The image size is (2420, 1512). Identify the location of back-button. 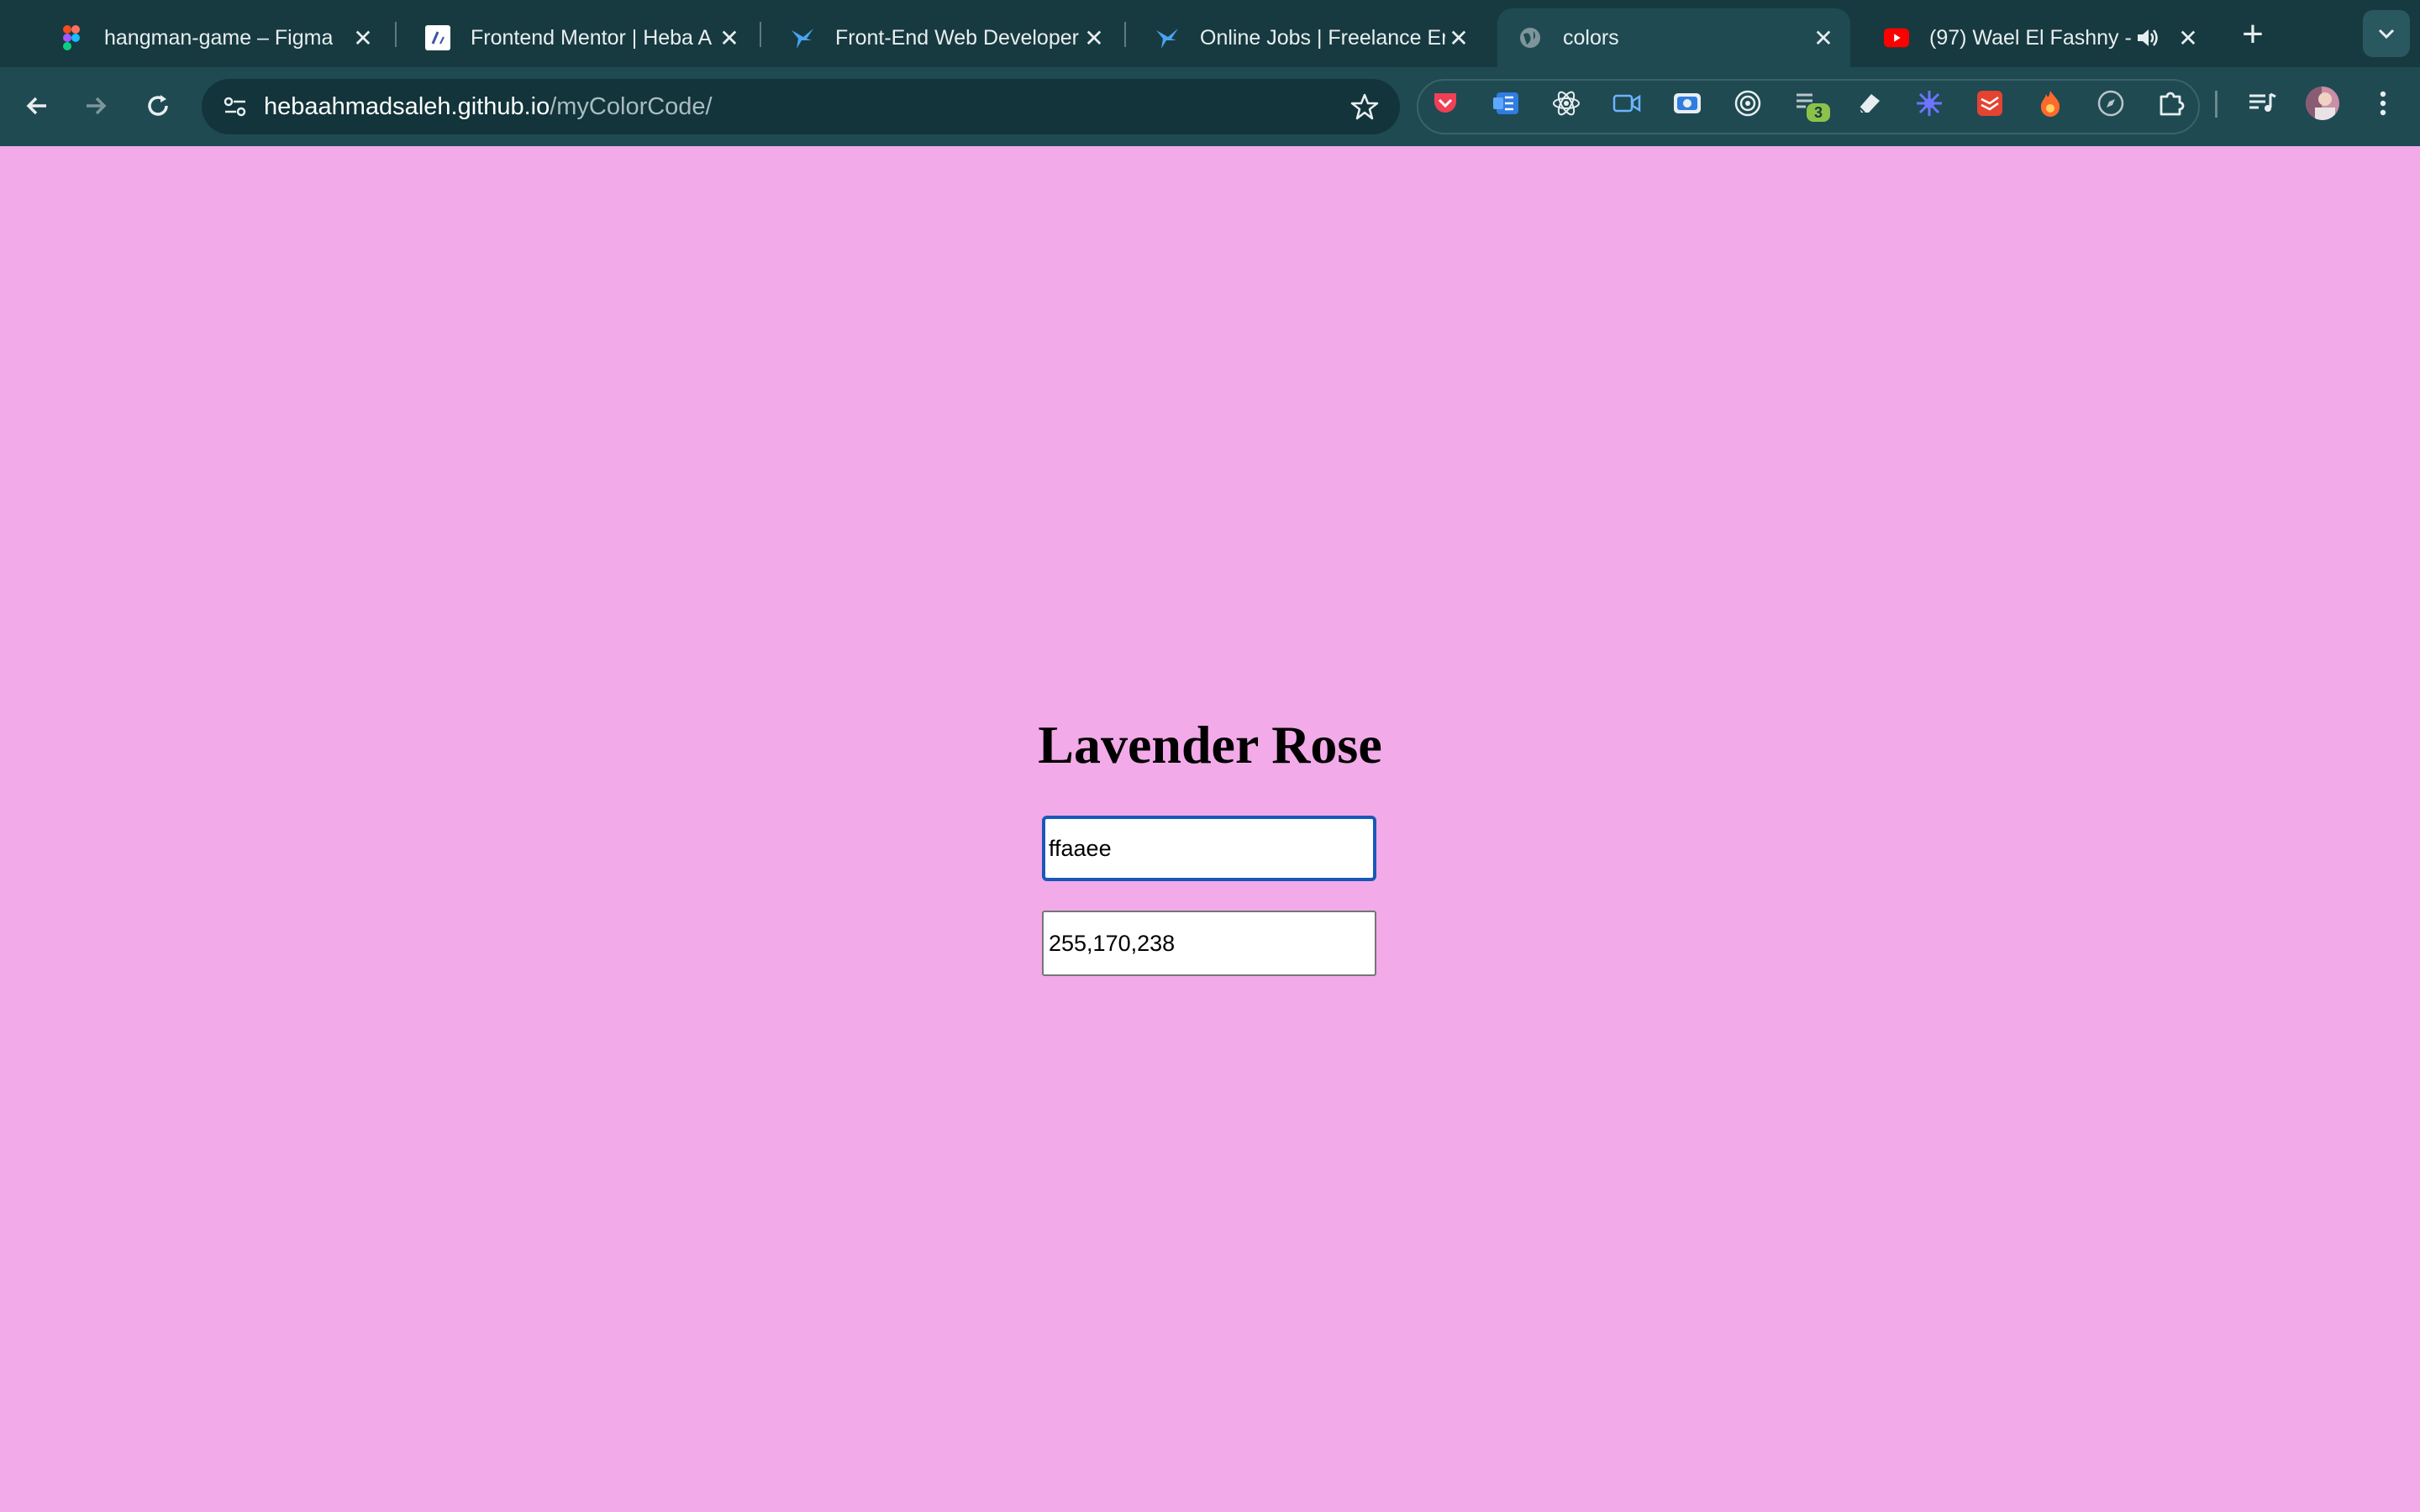
(37, 106).